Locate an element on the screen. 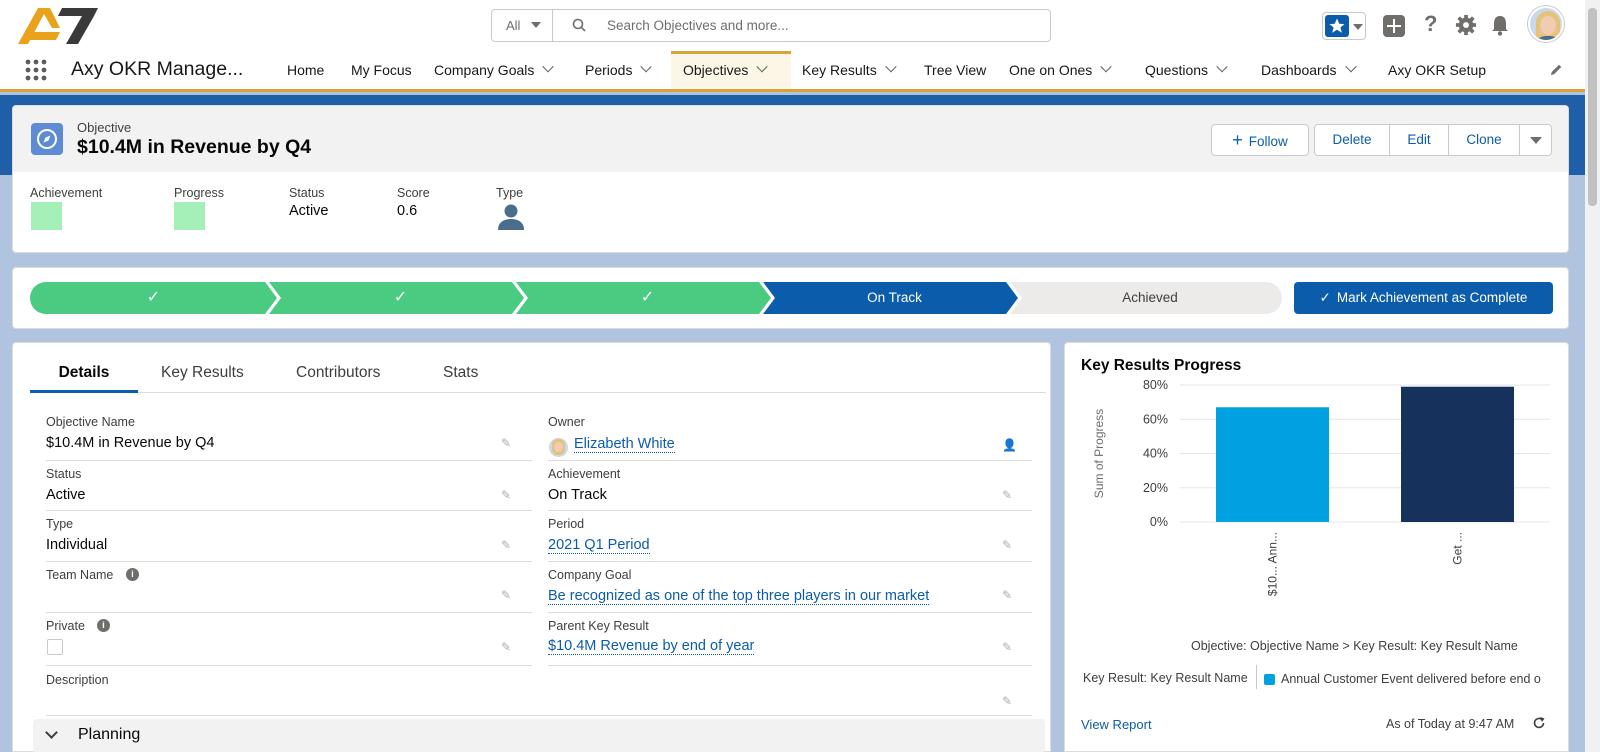 The image size is (1600, 752). tab-contributors: Contributors is located at coordinates (338, 373).